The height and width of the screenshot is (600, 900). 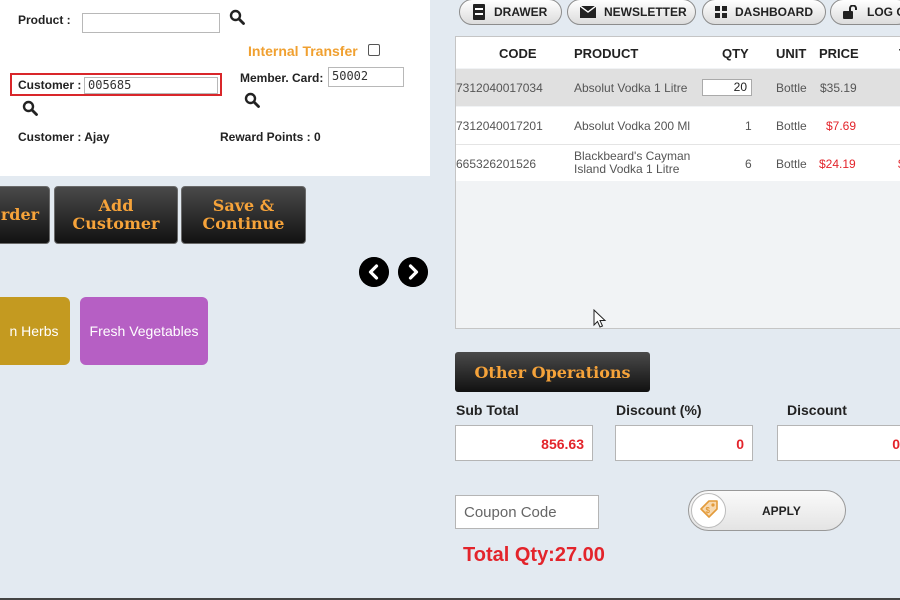 What do you see at coordinates (534, 555) in the screenshot?
I see `total-quantity: Total Qty:27.00` at bounding box center [534, 555].